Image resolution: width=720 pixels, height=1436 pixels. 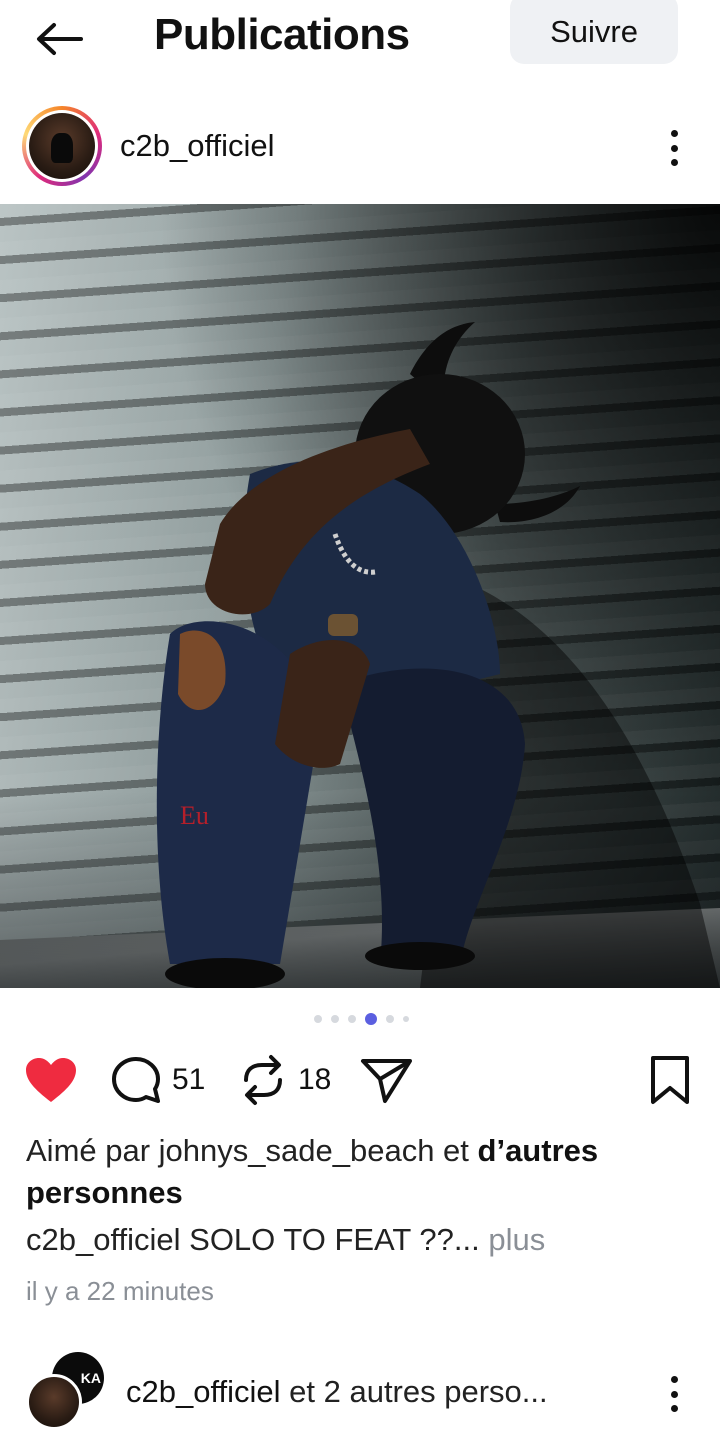 I want to click on repost-icon, so click(x=263, y=1080).